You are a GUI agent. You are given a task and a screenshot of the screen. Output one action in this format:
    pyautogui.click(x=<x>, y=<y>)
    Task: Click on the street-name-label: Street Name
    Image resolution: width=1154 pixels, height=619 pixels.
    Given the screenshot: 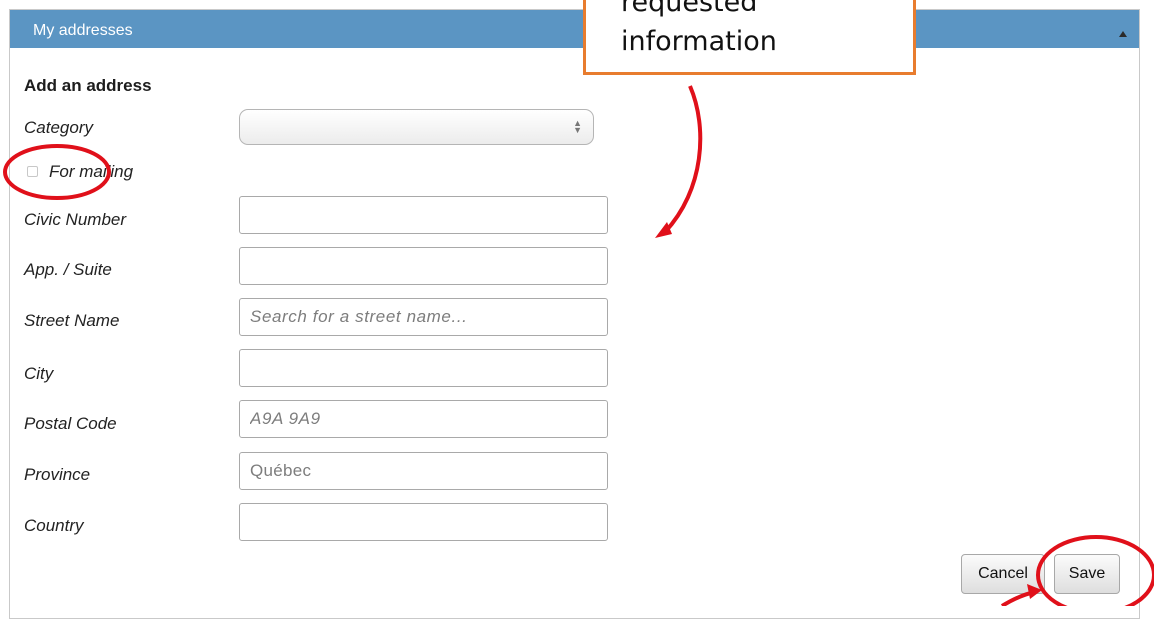 What is the action you would take?
    pyautogui.click(x=72, y=320)
    